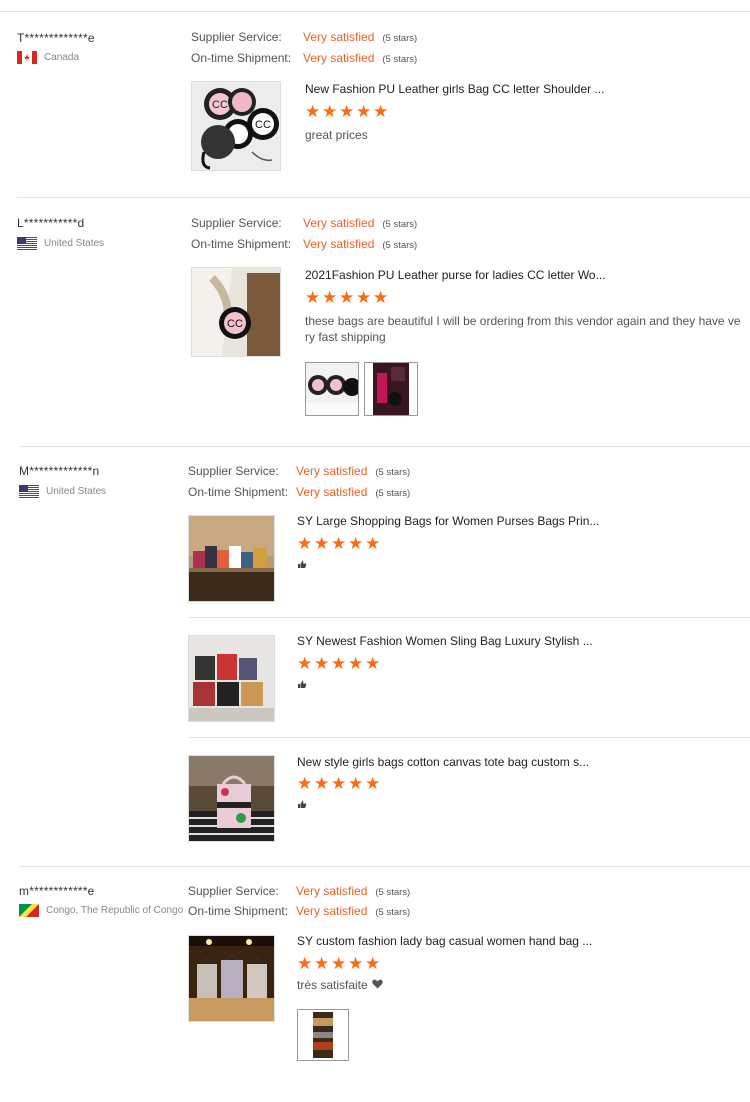  What do you see at coordinates (236, 312) in the screenshot?
I see `product-thumbnail: CC` at bounding box center [236, 312].